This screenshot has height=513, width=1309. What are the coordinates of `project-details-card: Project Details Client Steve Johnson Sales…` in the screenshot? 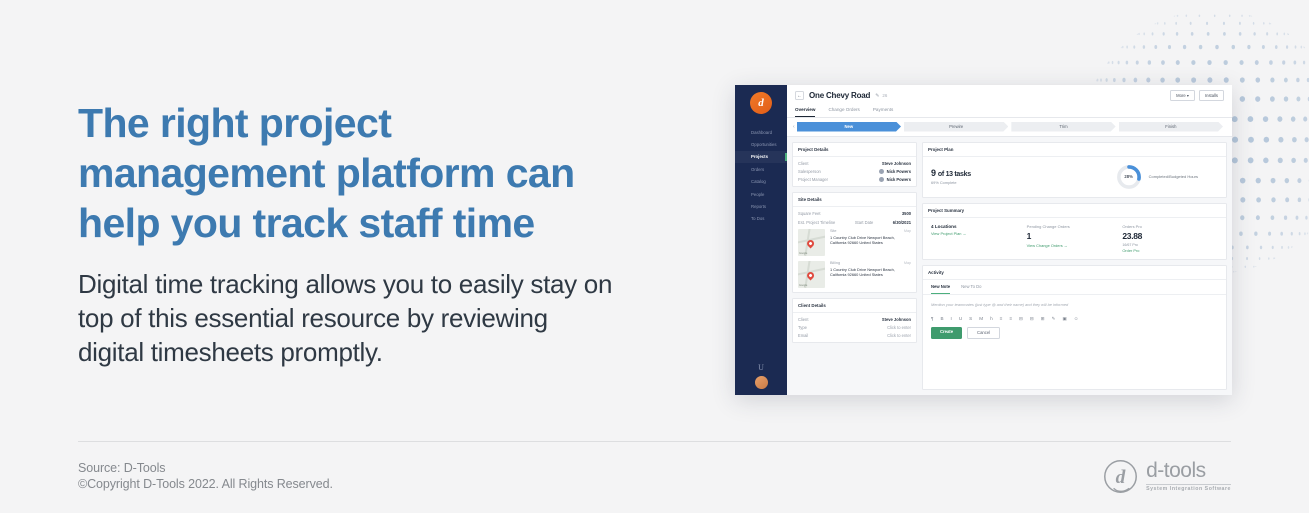 It's located at (854, 164).